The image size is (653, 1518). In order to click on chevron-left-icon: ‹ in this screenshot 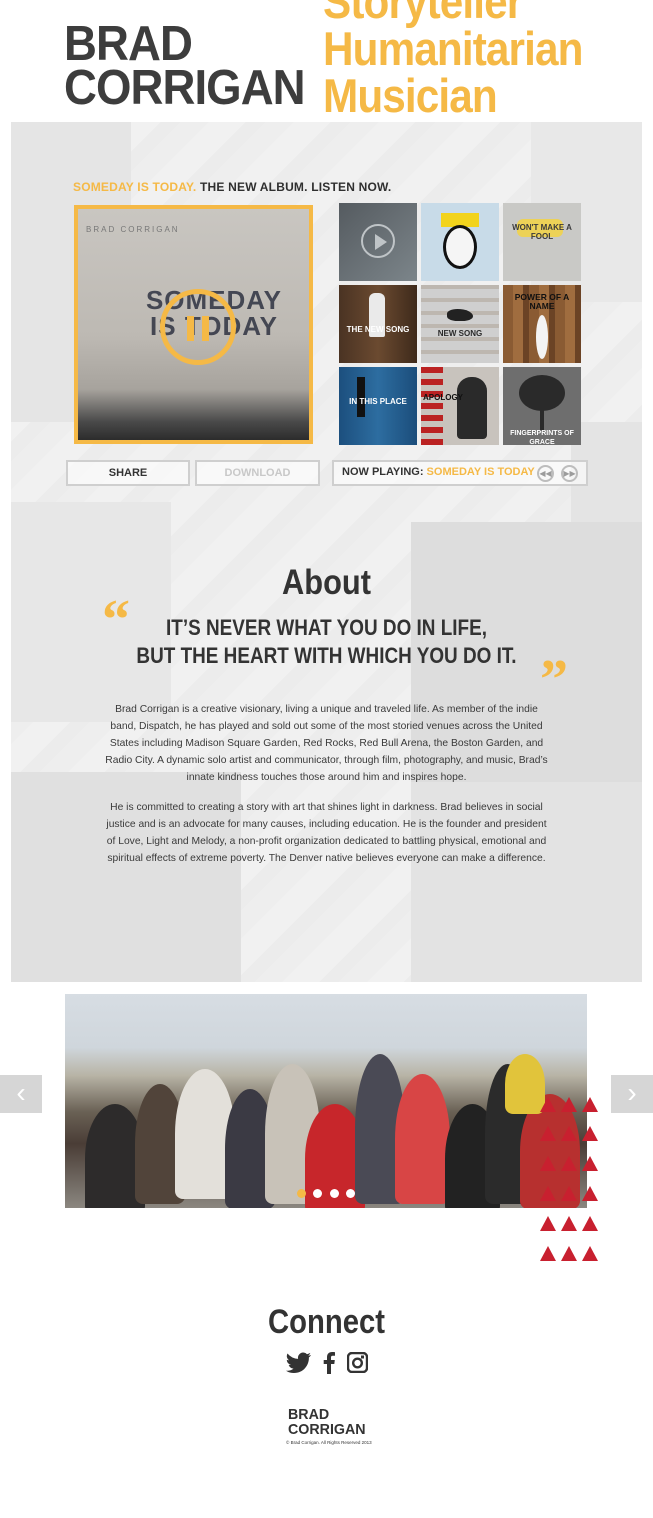, I will do `click(21, 1092)`.